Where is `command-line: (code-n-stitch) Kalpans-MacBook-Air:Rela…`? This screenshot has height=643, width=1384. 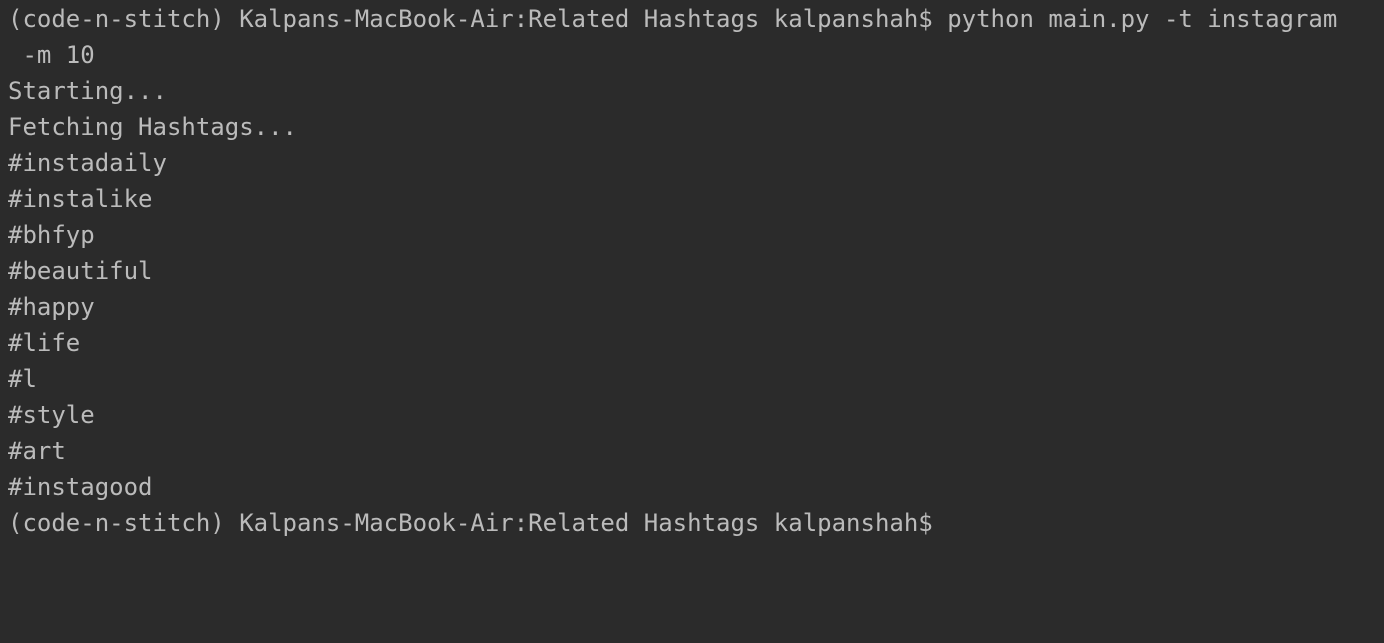
command-line: (code-n-stitch) Kalpans-MacBook-Air:Rela… is located at coordinates (696, 19).